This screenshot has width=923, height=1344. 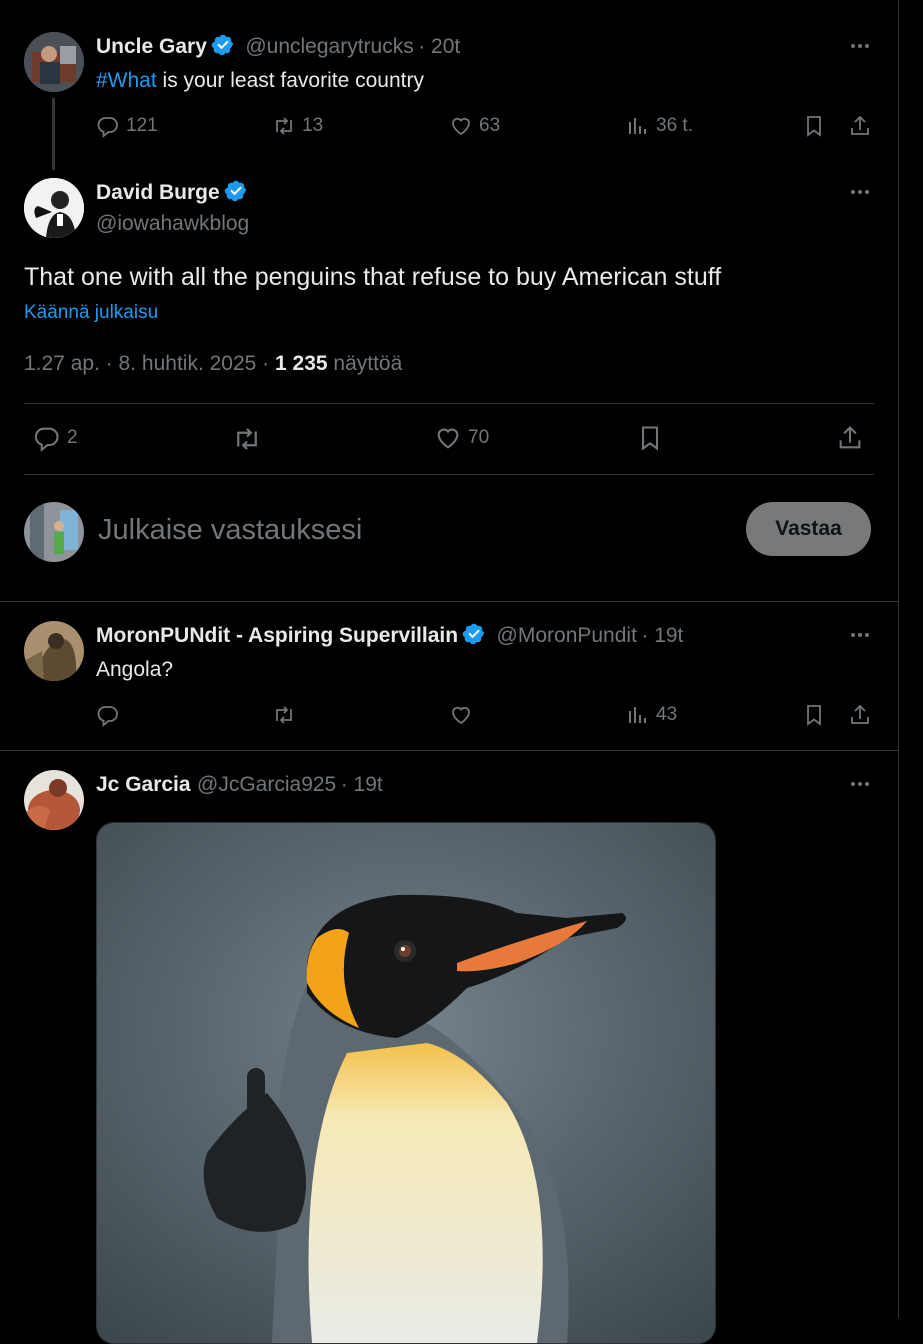 What do you see at coordinates (662, 635) in the screenshot?
I see `reply1-timestamp: · 19t` at bounding box center [662, 635].